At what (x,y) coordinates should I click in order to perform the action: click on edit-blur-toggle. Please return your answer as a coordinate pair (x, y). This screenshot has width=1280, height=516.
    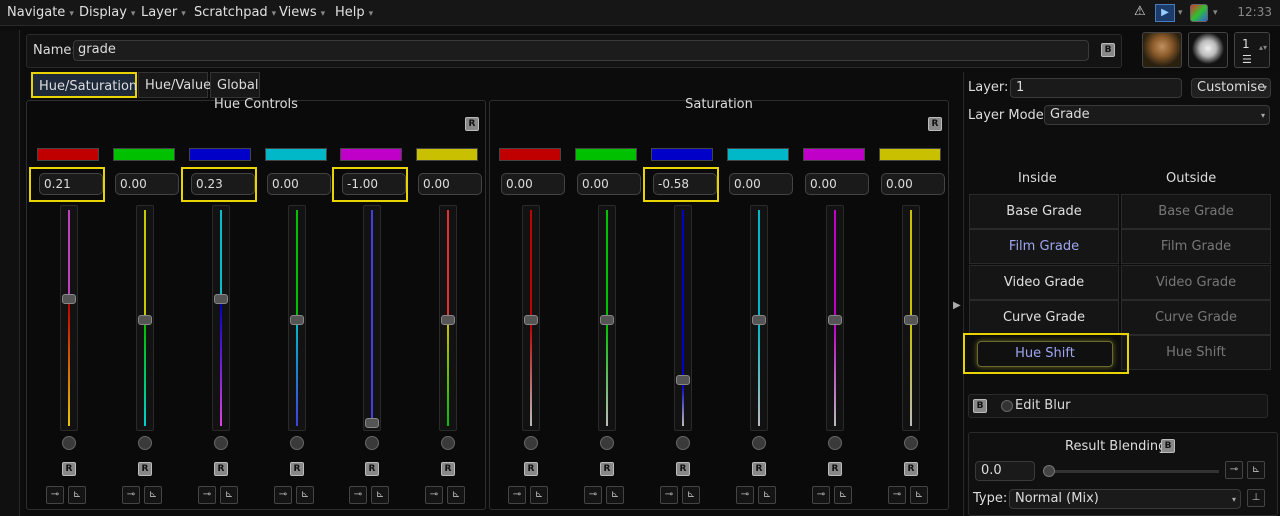
    Looking at the image, I should click on (1007, 406).